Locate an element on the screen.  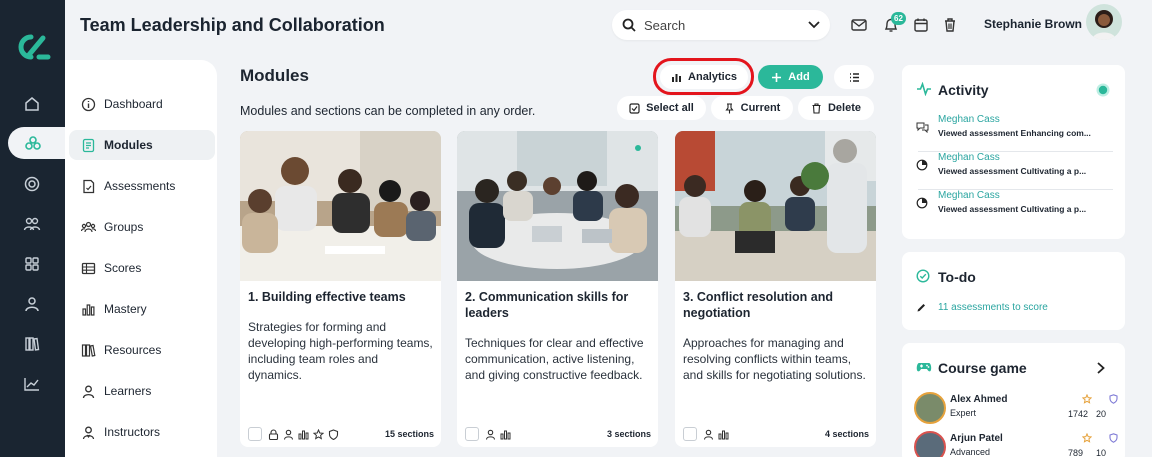
nav-item-dashboard: Dashboard is located at coordinates (142, 104).